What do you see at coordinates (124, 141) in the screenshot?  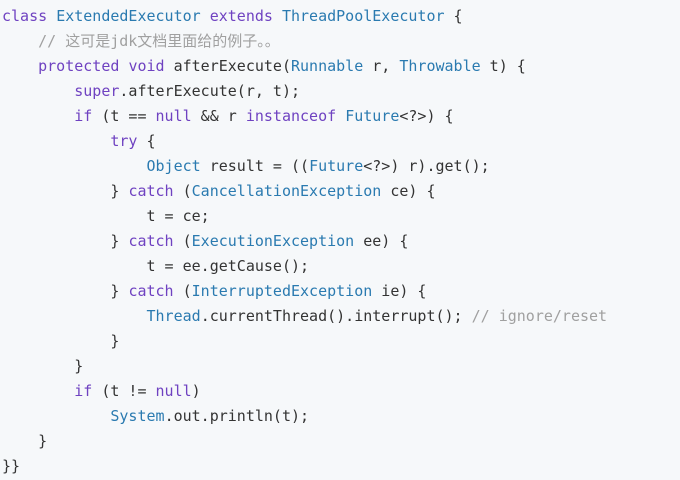 I see `code-keyword: try` at bounding box center [124, 141].